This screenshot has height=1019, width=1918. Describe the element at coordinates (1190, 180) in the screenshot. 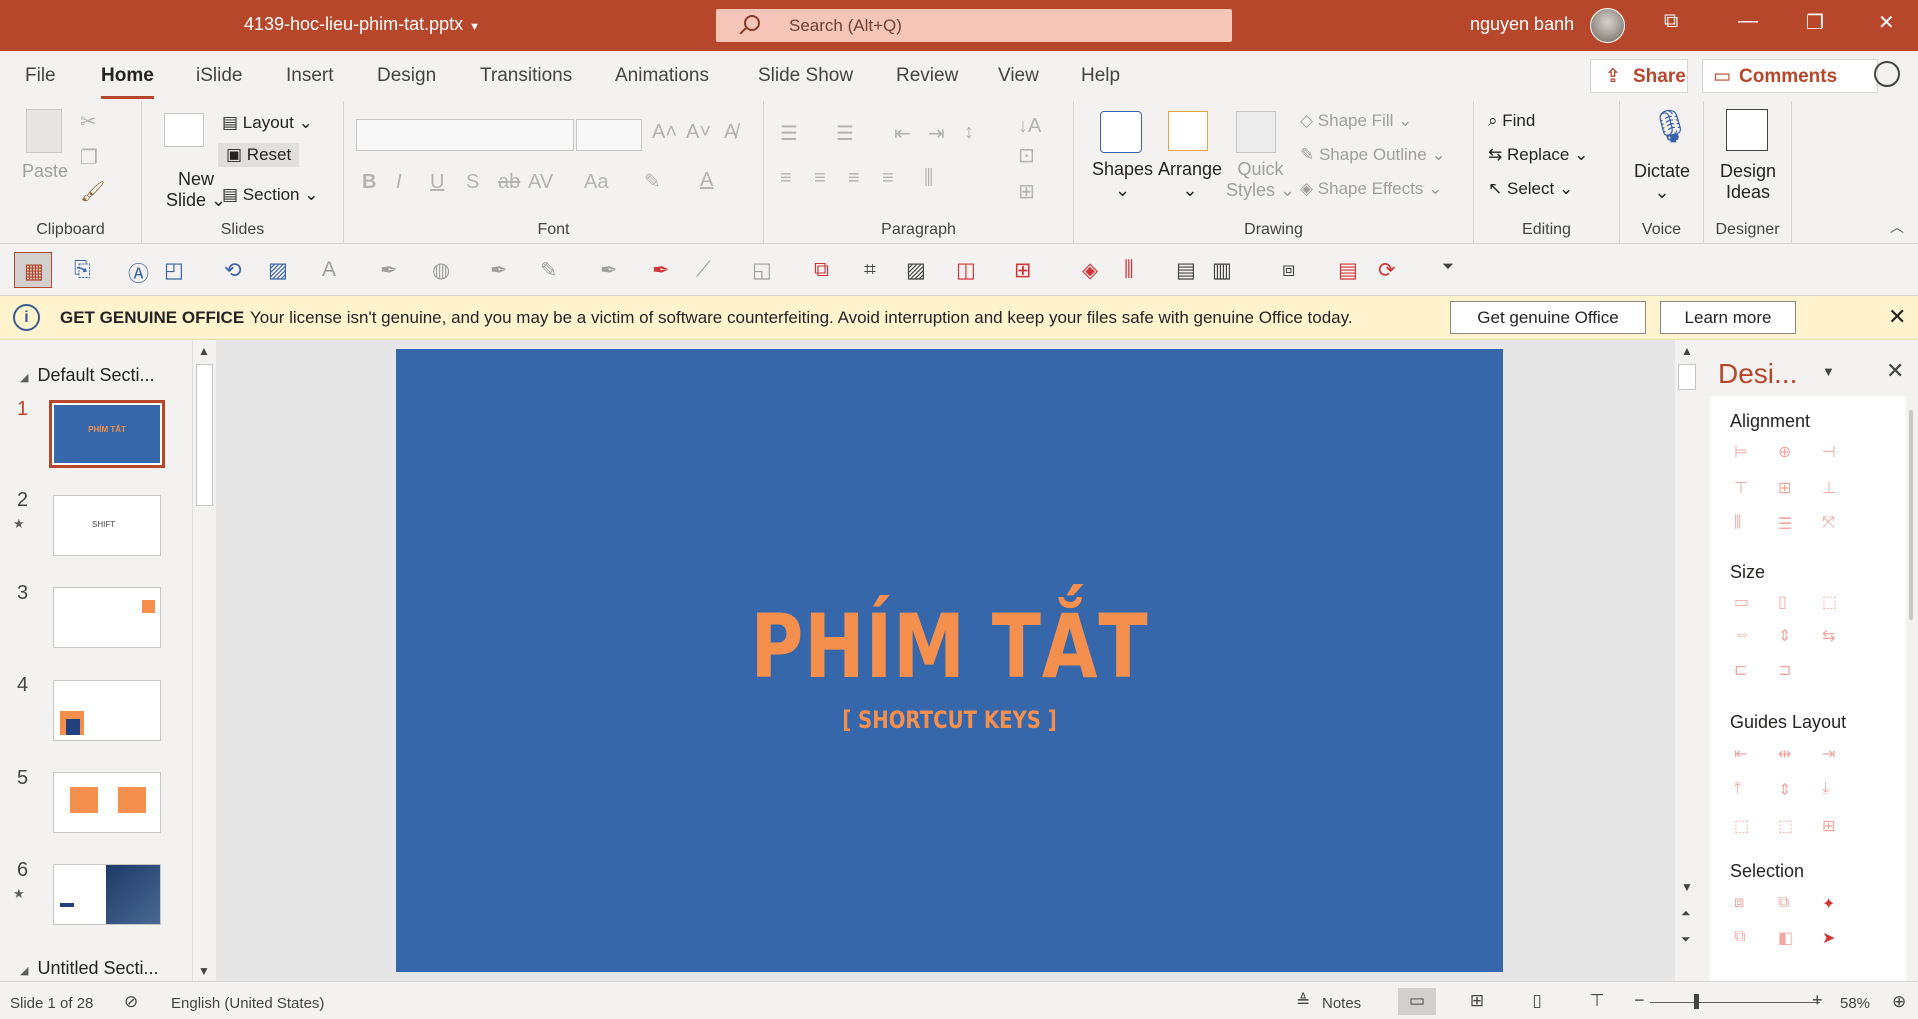

I see `arrange-button: Arrange ⌄` at that location.